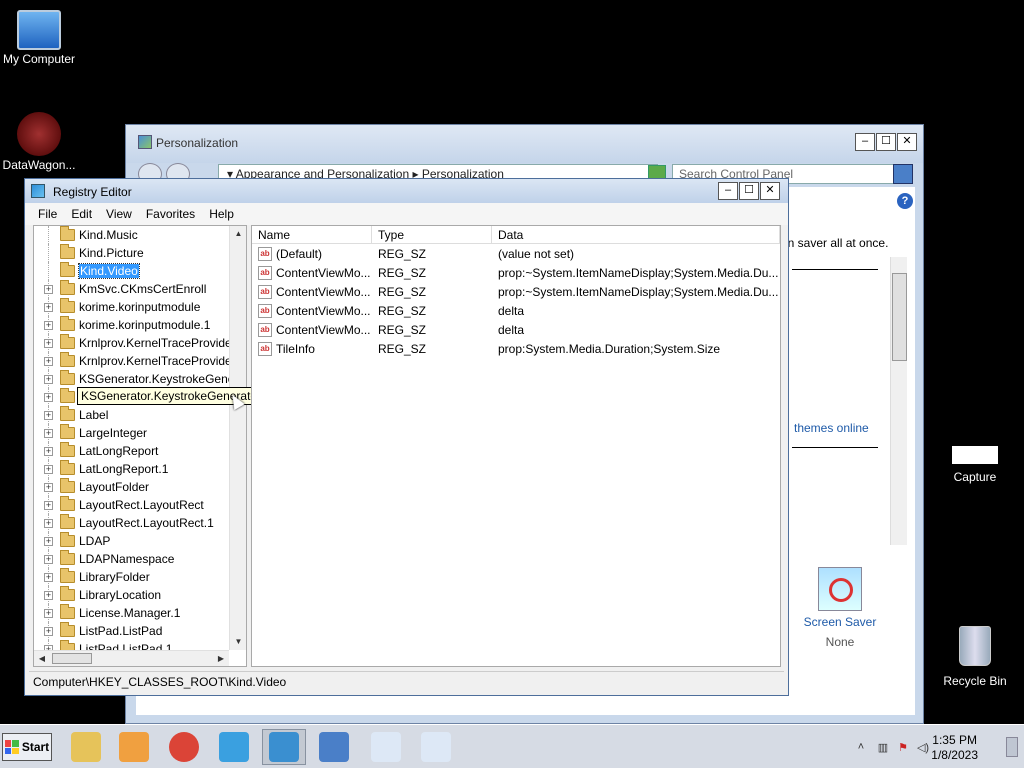  Describe the element at coordinates (312, 234) in the screenshot. I see `column-header-name: Name` at that location.